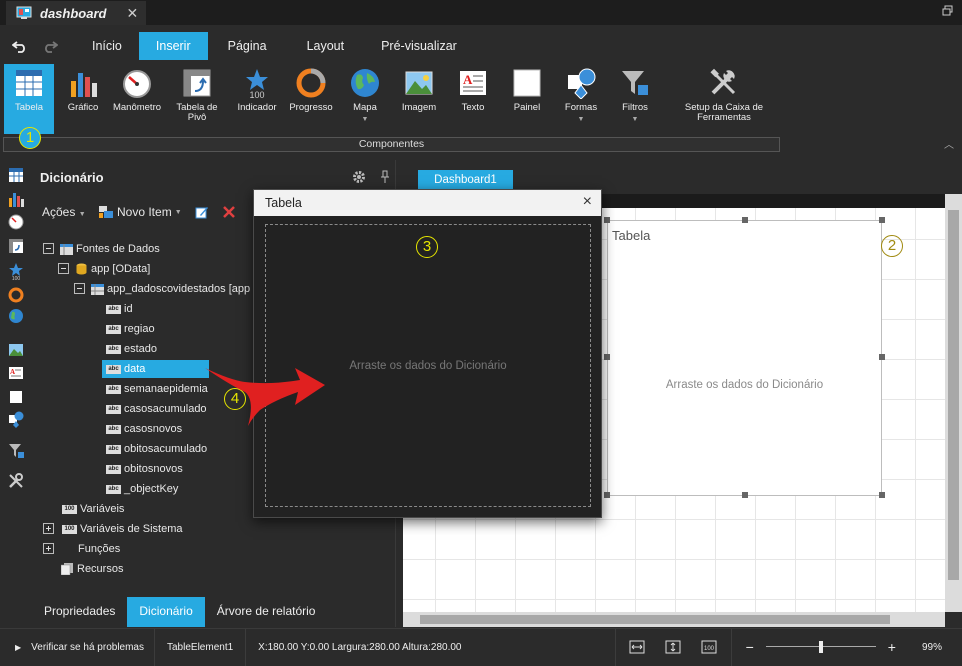 Image resolution: width=962 pixels, height=666 pixels. I want to click on tree-field-item: abc id, so click(118, 309).